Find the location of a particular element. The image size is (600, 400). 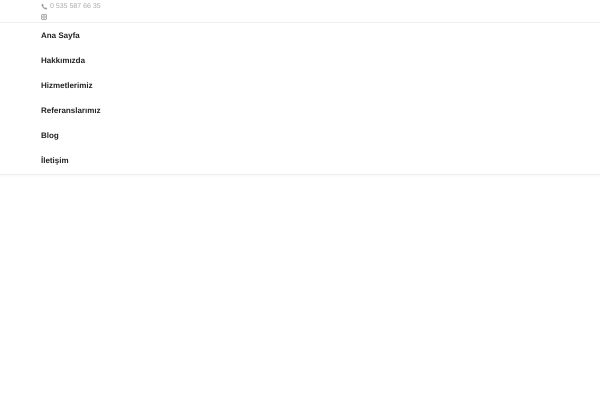

menu-item: Hakkımızda is located at coordinates (300, 60).